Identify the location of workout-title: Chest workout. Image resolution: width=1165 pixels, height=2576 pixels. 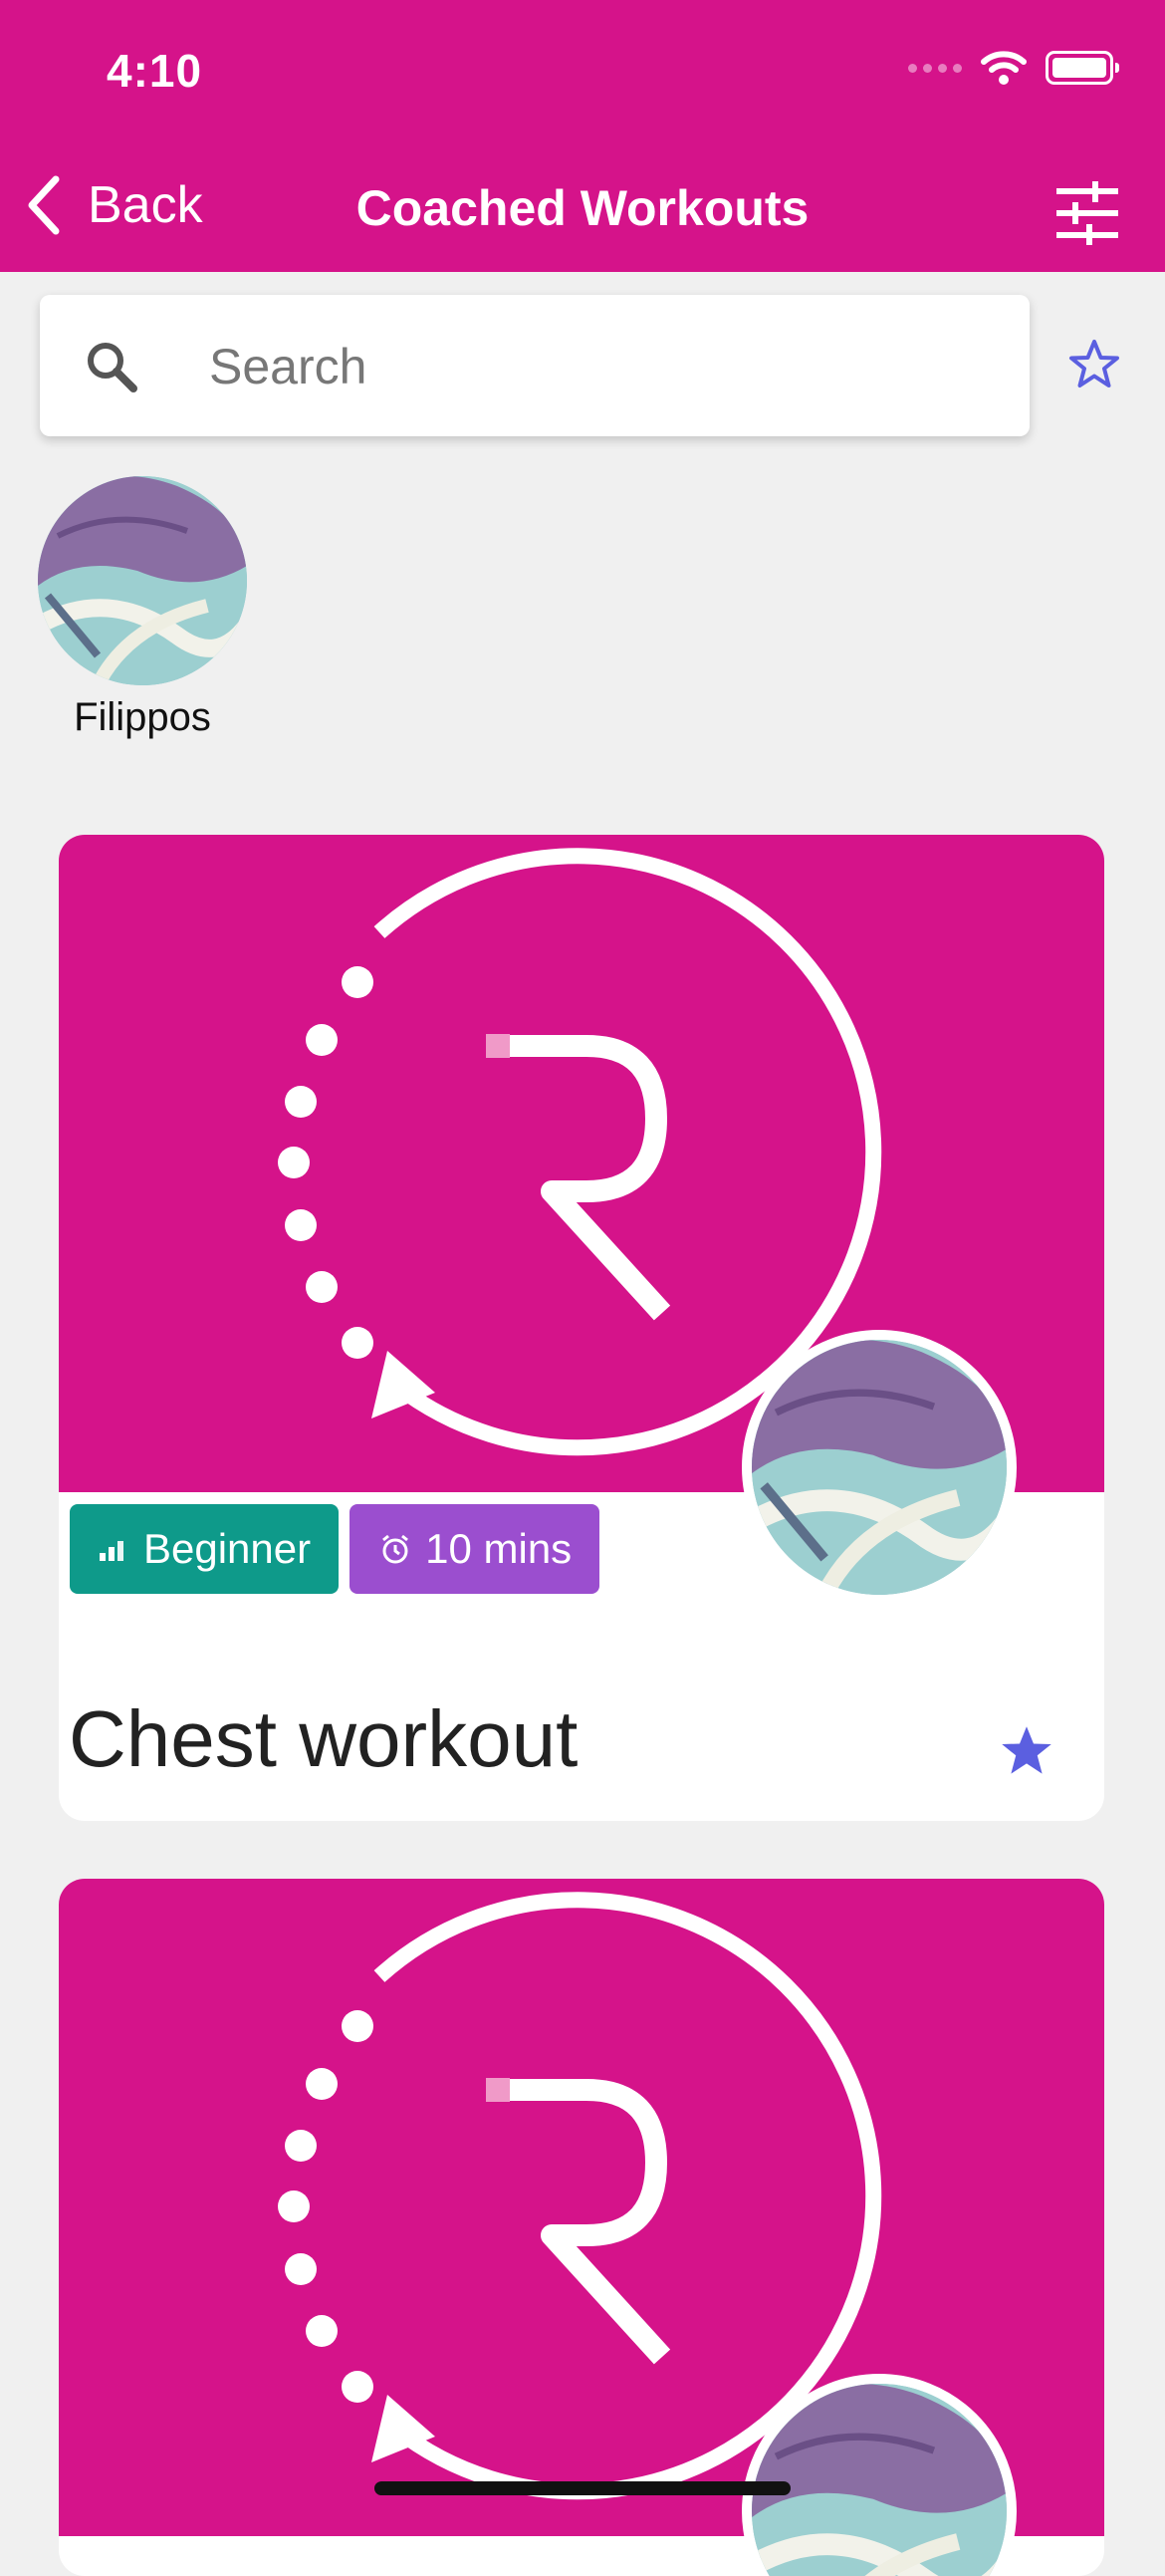
(324, 1738).